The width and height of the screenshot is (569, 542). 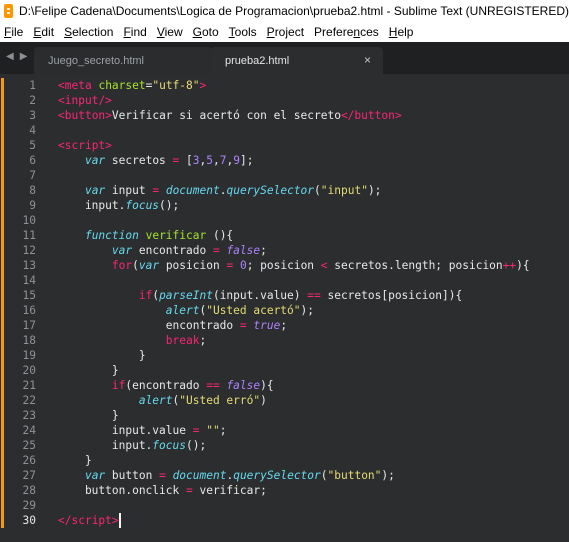 What do you see at coordinates (284, 340) in the screenshot?
I see `code-line: 18 break;` at bounding box center [284, 340].